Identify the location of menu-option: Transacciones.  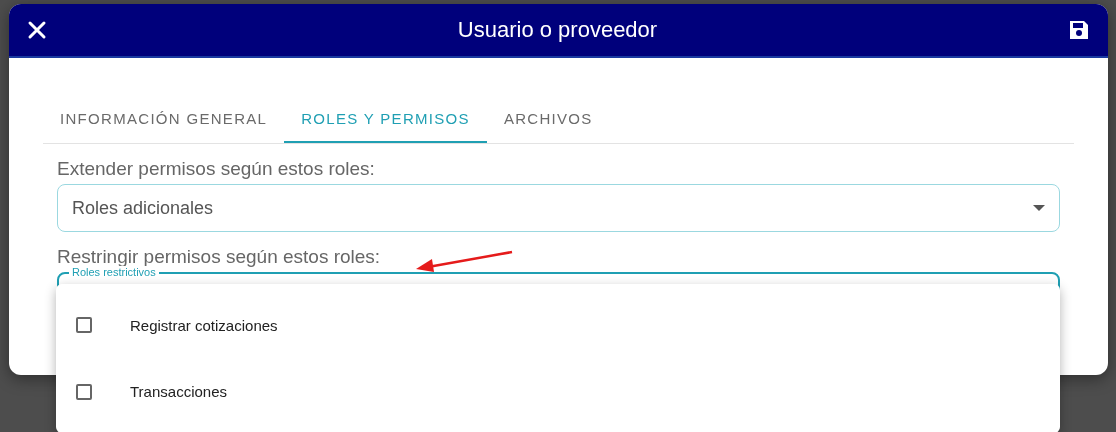
(558, 391).